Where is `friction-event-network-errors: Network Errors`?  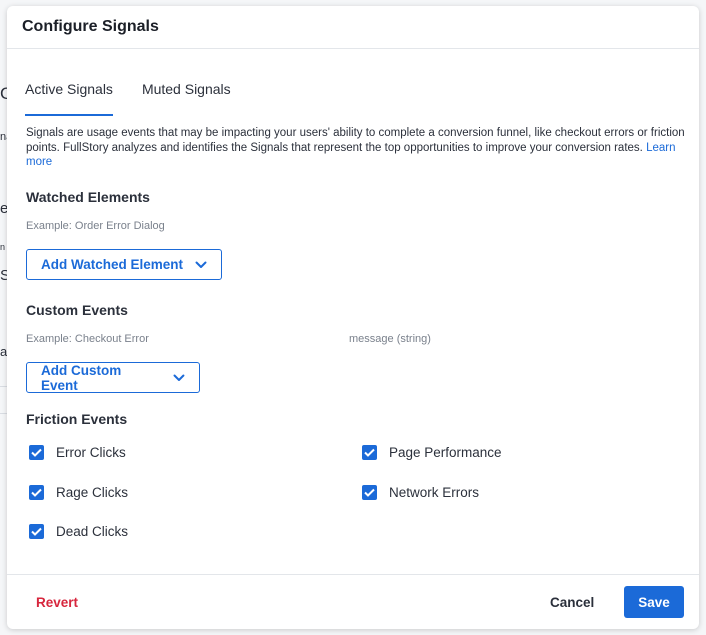 friction-event-network-errors: Network Errors is located at coordinates (420, 492).